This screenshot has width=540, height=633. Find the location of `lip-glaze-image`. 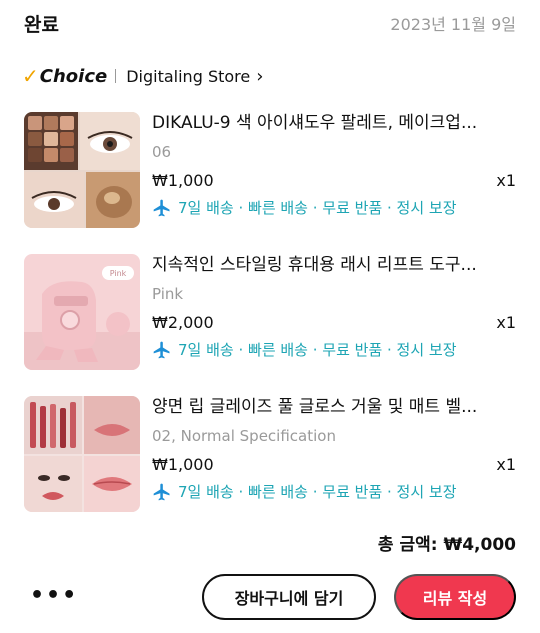

lip-glaze-image is located at coordinates (82, 454).